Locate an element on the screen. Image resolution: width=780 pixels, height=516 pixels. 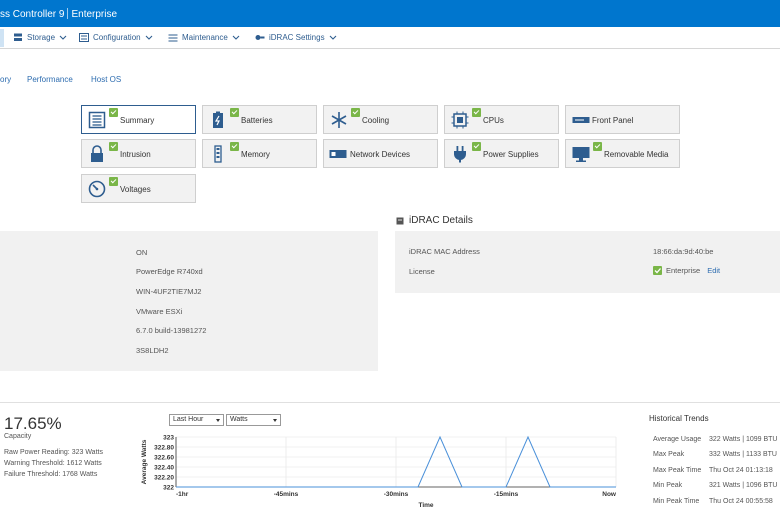
menu-left-edge is located at coordinates (2, 38).